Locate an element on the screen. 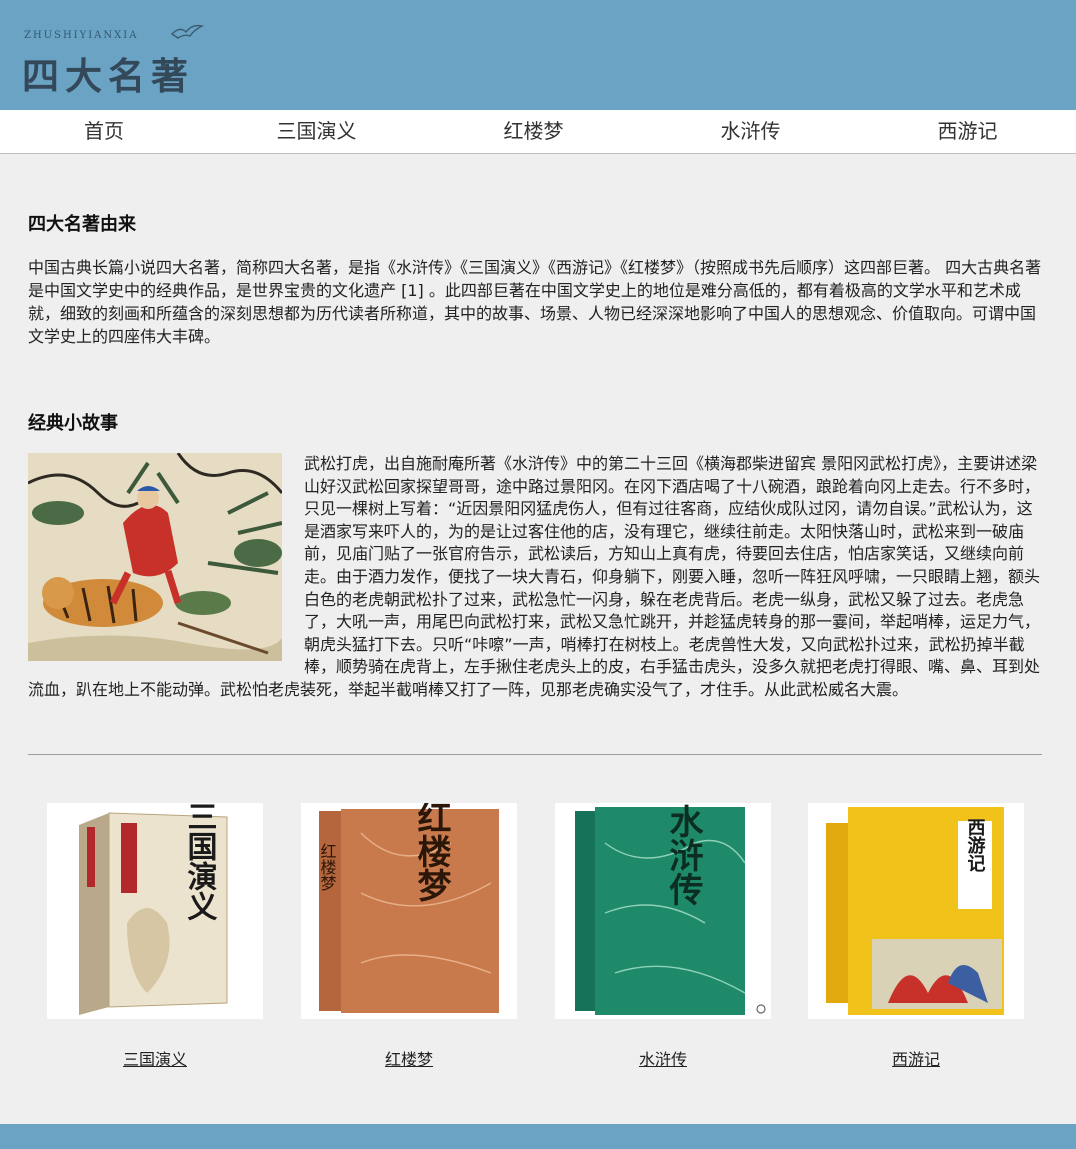 The width and height of the screenshot is (1076, 1149). book-link-hongloumeng: 红楼梦 is located at coordinates (409, 1058).